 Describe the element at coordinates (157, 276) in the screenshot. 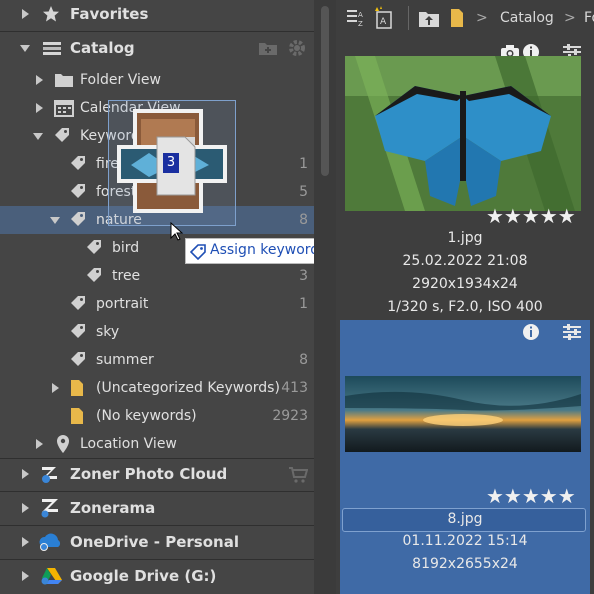

I see `keyword-item-tree: tree 3` at that location.